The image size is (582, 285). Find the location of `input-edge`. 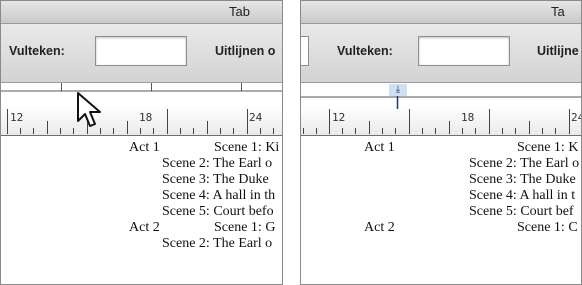

input-edge is located at coordinates (305, 51).